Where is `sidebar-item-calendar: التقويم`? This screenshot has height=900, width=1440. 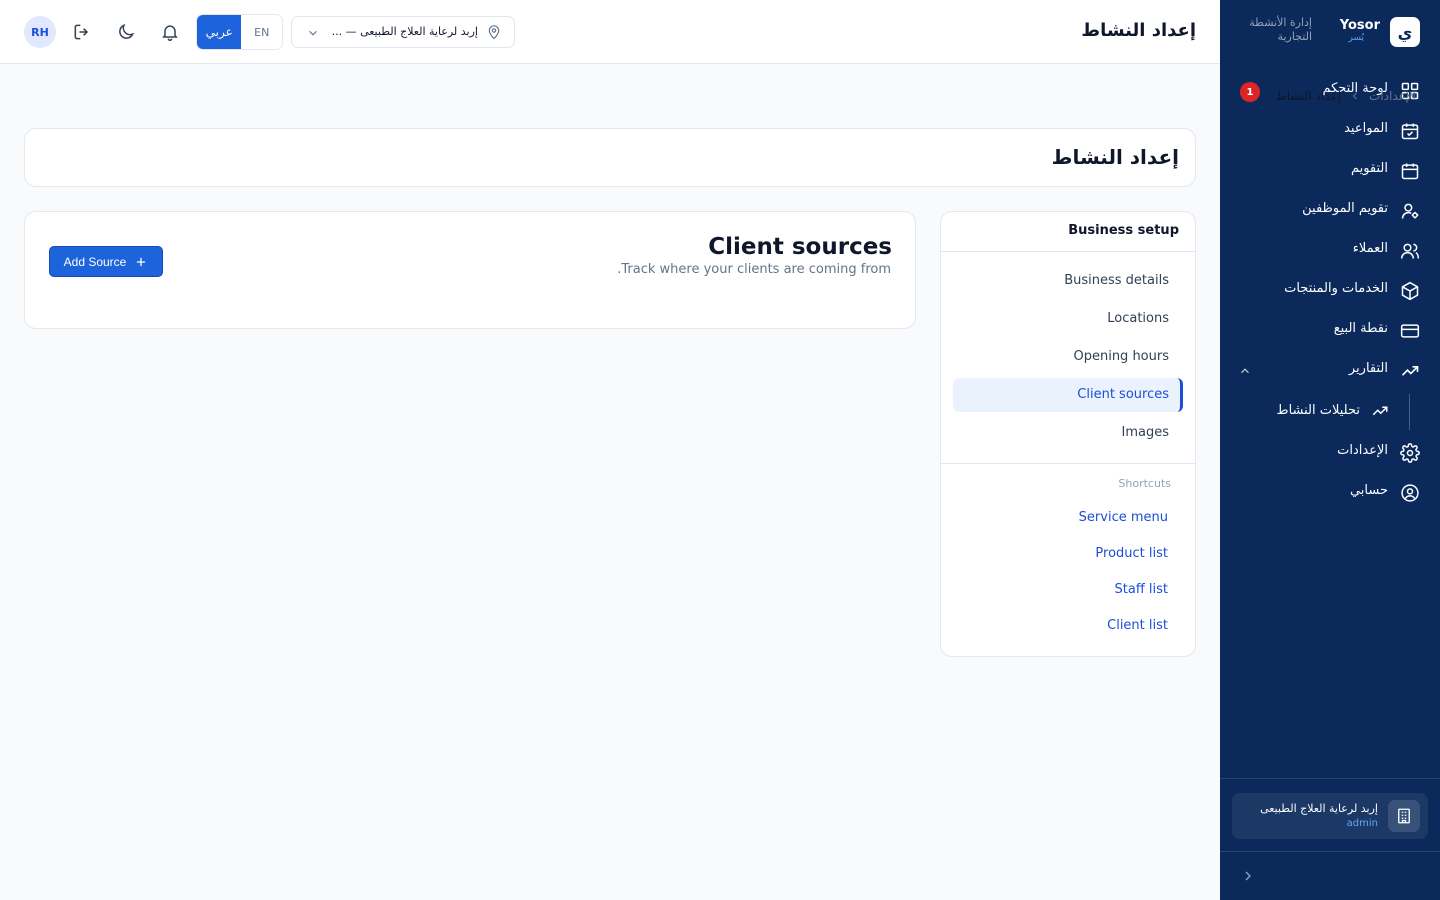
sidebar-item-calendar: التقويم is located at coordinates (1330, 172).